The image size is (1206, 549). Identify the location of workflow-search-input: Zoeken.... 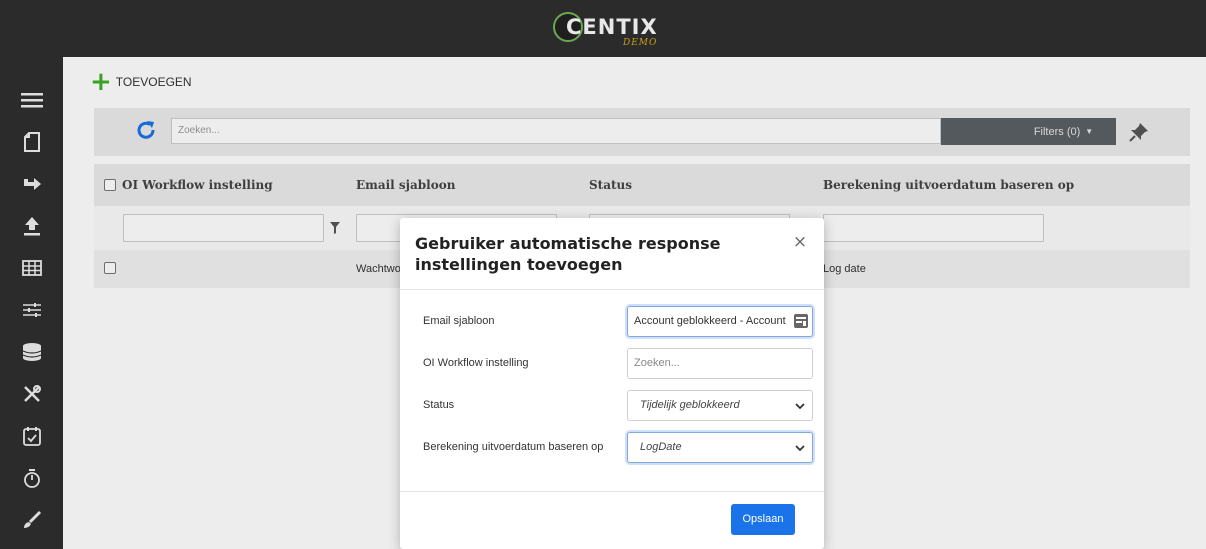
(720, 363).